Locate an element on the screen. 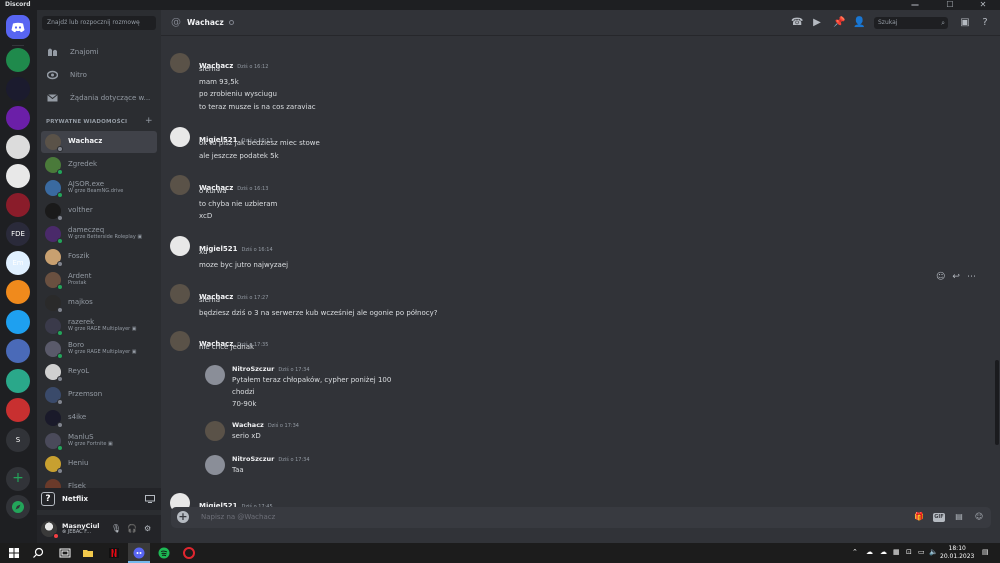  opera-icon is located at coordinates (189, 553).